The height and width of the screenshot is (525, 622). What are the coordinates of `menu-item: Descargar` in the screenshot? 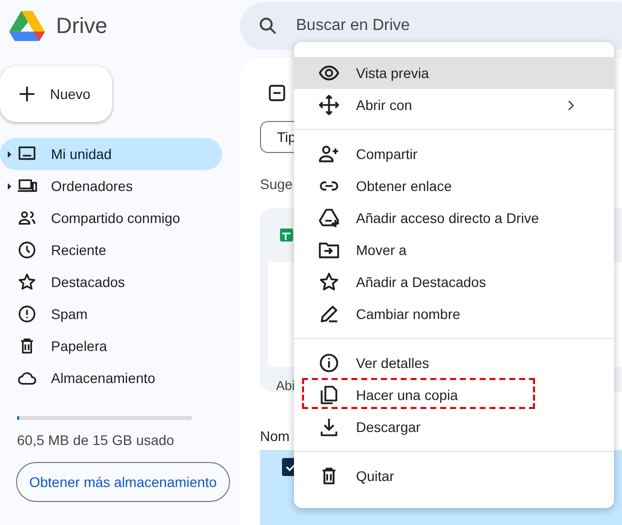 It's located at (454, 427).